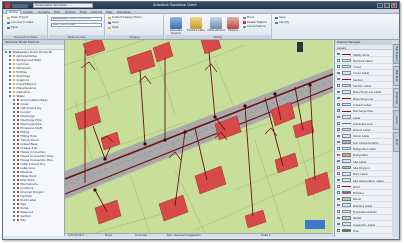 The image size is (404, 244). Describe the element at coordinates (76, 25) in the screenshot. I see `workspace-combo: Start: World Map` at that location.